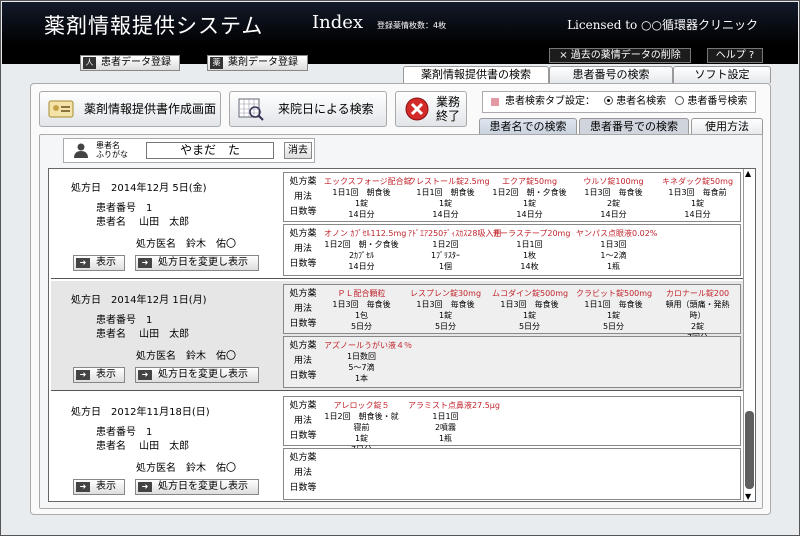  What do you see at coordinates (361, 422) in the screenshot?
I see `drug-usage: 1日2回 朝食後・就寝前` at bounding box center [361, 422].